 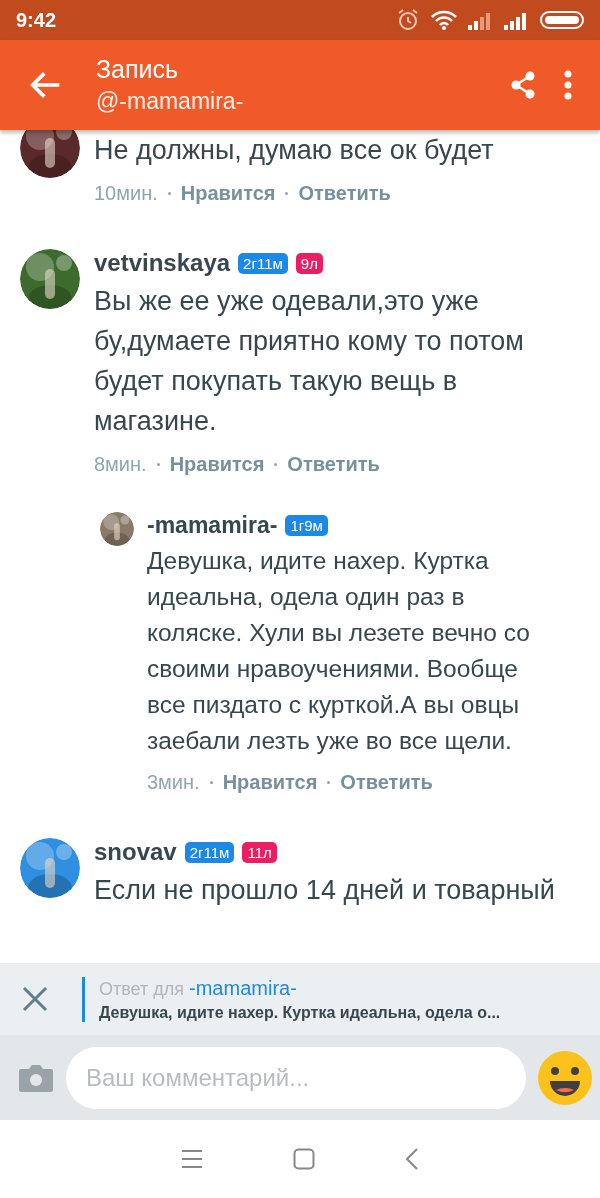 What do you see at coordinates (162, 263) in the screenshot?
I see `user-name: vetvinskaya` at bounding box center [162, 263].